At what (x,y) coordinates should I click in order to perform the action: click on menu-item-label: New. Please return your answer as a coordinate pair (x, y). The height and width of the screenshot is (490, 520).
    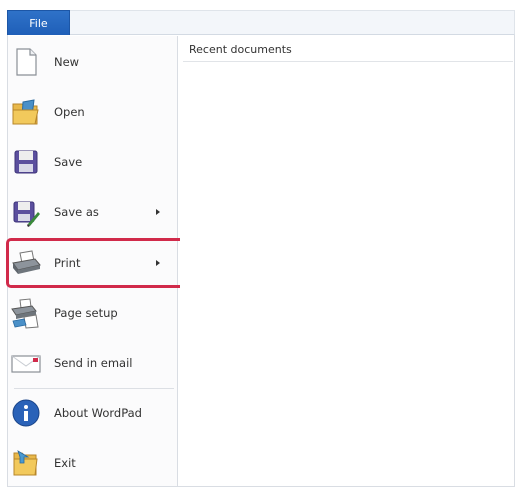
    Looking at the image, I should click on (67, 62).